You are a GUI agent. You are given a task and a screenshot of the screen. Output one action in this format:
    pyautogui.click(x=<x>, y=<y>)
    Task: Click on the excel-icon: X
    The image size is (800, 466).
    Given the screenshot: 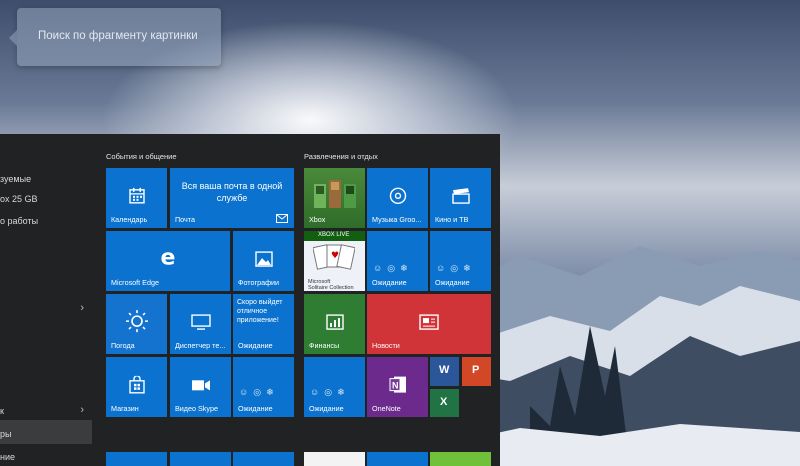 What is the action you would take?
    pyautogui.click(x=444, y=402)
    